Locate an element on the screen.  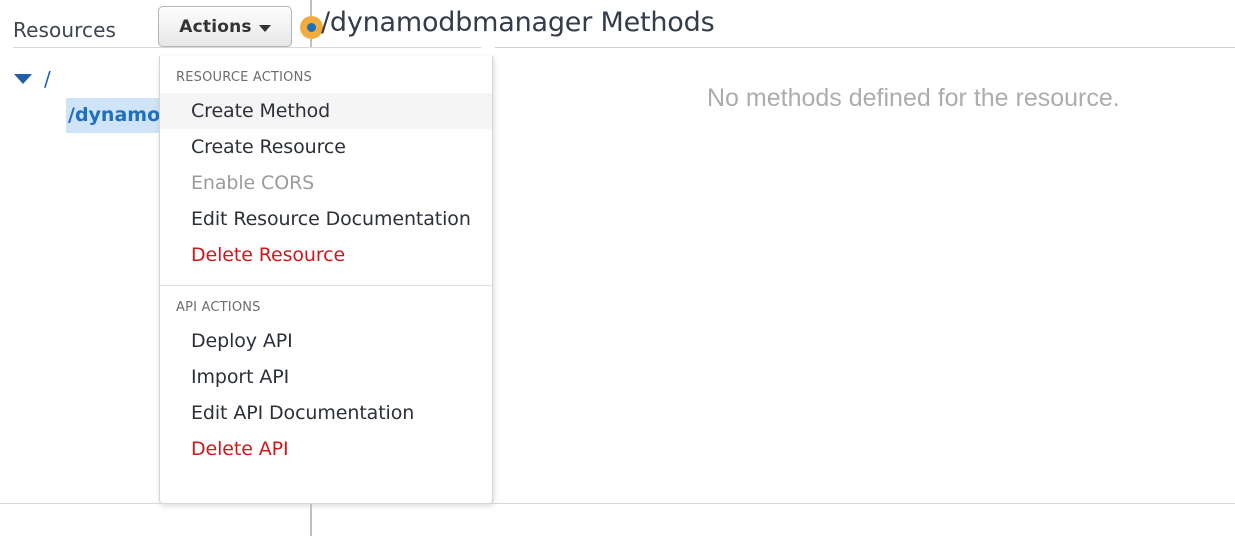
tree-connector-line-bottom is located at coordinates (311, 520).